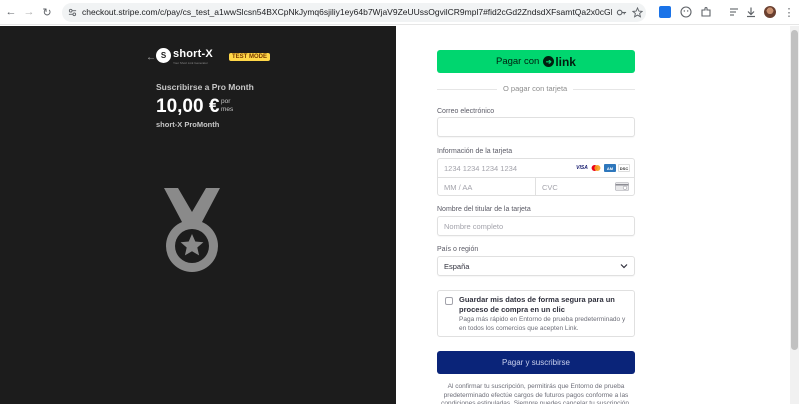 Image resolution: width=799 pixels, height=404 pixels. Describe the element at coordinates (624, 266) in the screenshot. I see `chevron-down-icon` at that location.